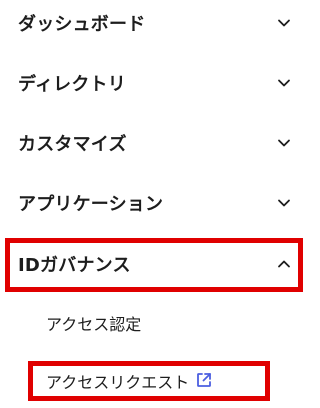 Image resolution: width=320 pixels, height=408 pixels. I want to click on nav-section-applications: アプリケーション, so click(153, 203).